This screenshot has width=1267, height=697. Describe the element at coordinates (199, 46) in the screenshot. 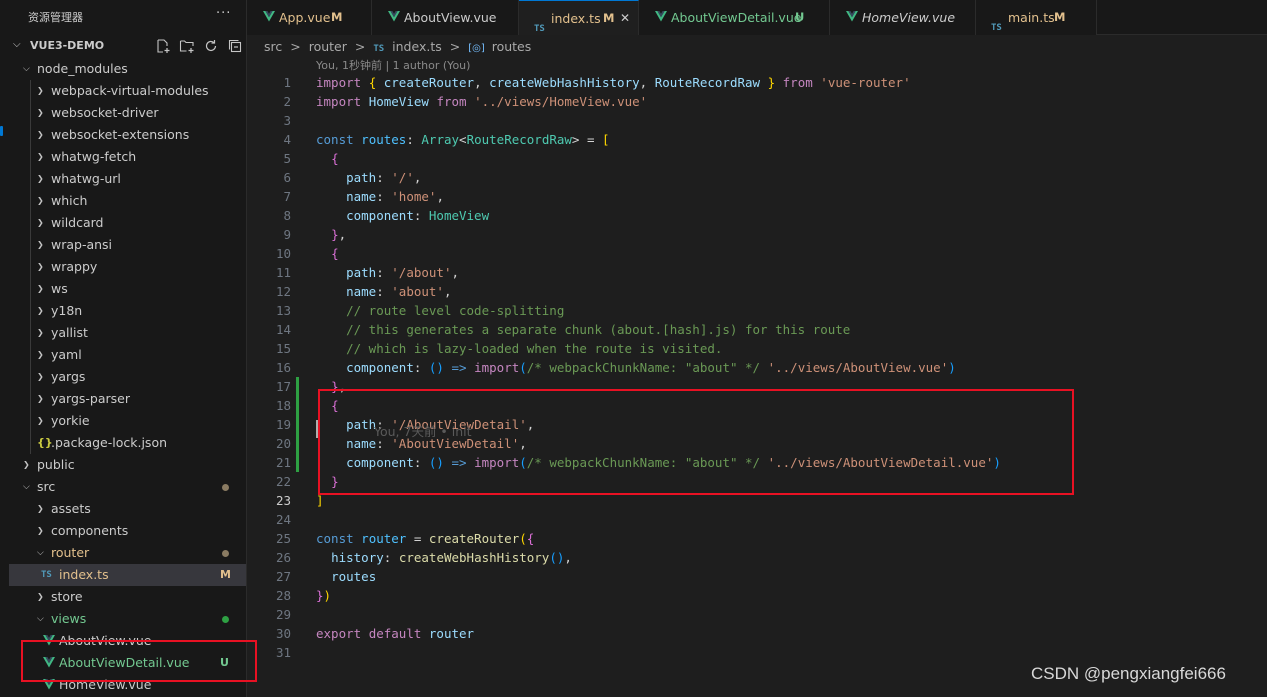

I see `explorer-actions` at that location.